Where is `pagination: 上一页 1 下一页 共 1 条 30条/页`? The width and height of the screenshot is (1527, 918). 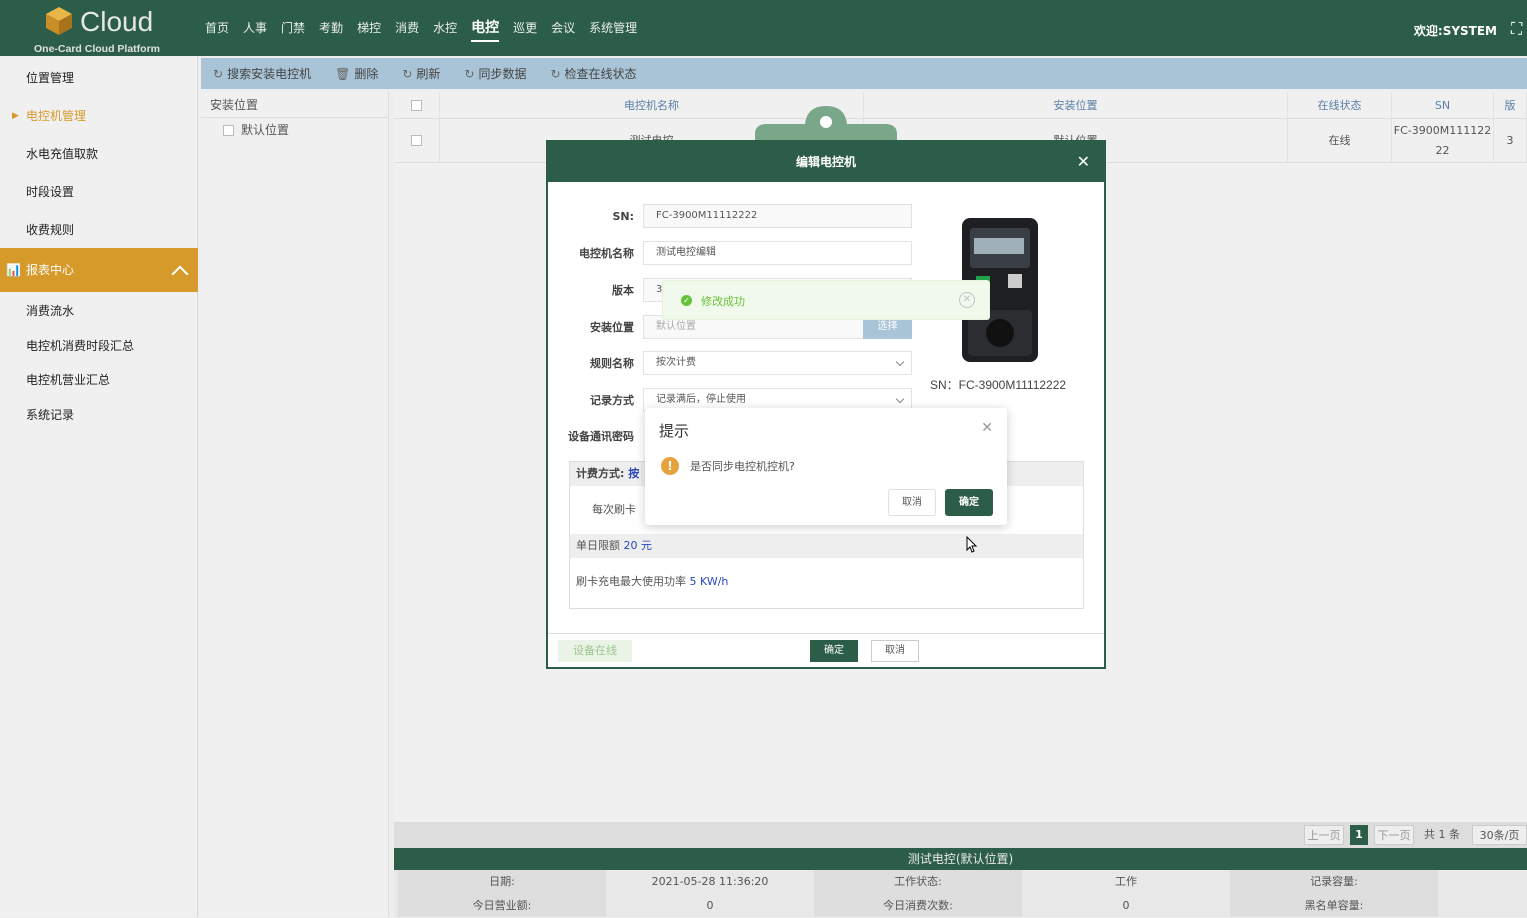 pagination: 上一页 1 下一页 共 1 条 30条/页 is located at coordinates (960, 835).